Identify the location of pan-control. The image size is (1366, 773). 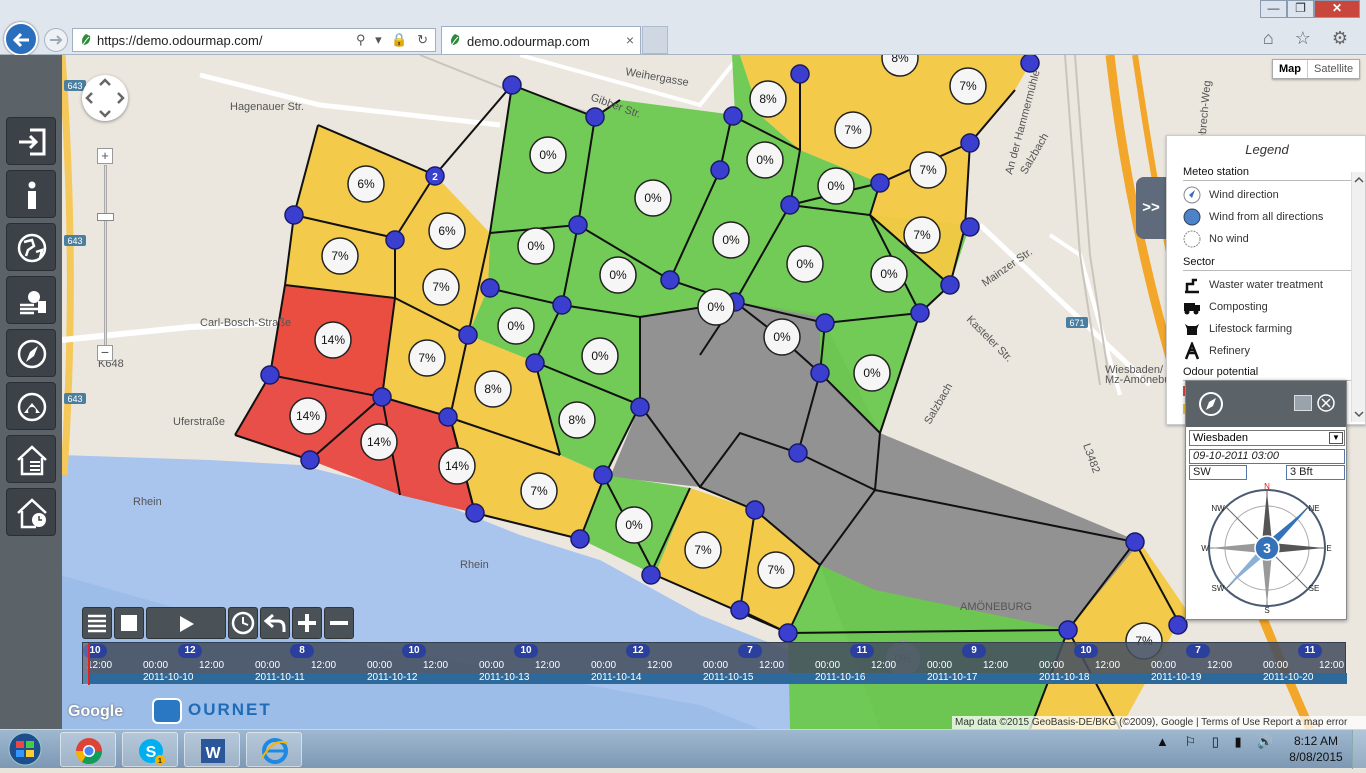
(105, 98).